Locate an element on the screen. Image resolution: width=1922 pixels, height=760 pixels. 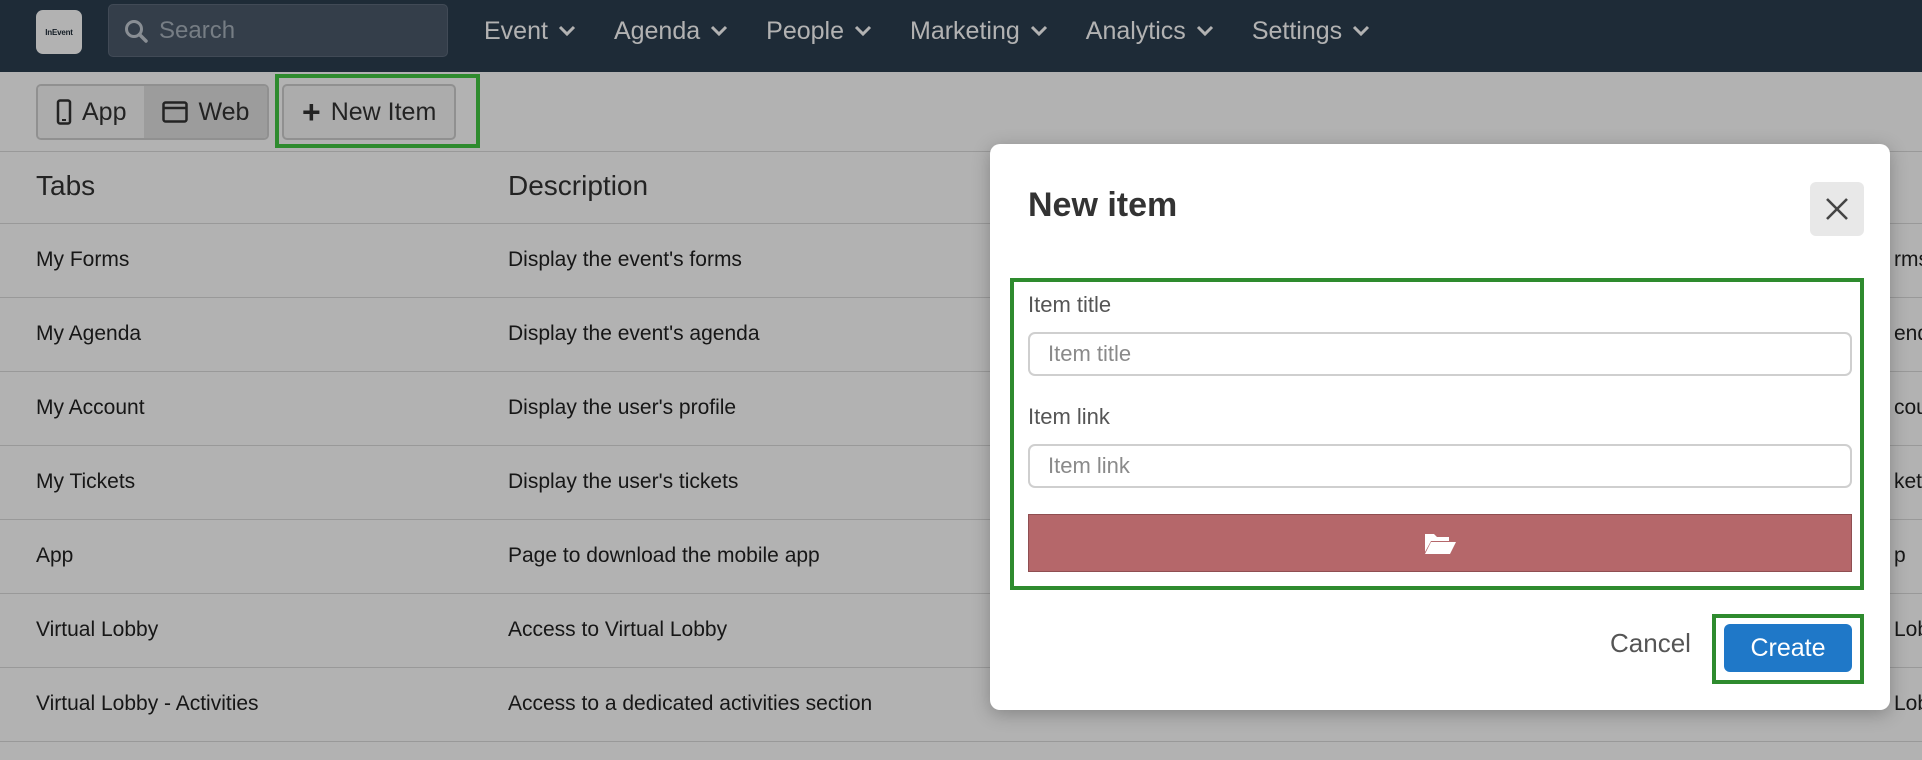
close-button is located at coordinates (1837, 209).